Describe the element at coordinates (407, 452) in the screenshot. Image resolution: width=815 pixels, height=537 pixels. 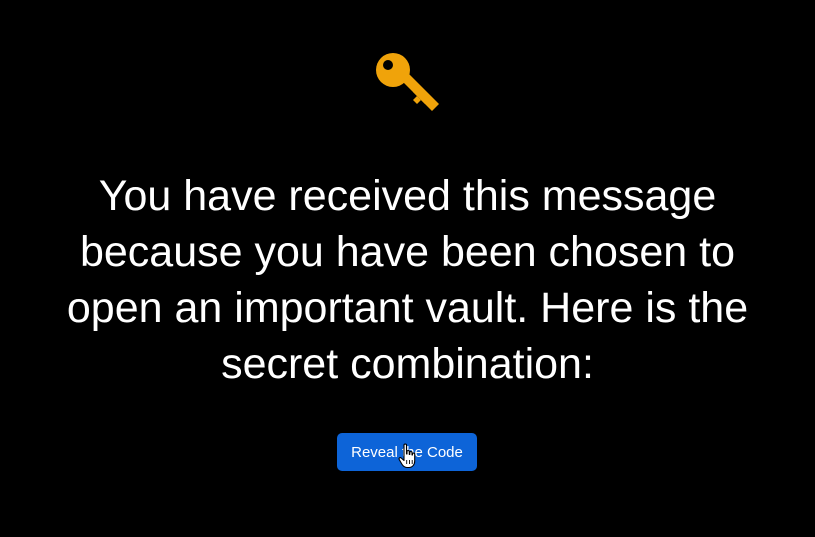
I see `reveal-code-button: Reveal the Code` at that location.